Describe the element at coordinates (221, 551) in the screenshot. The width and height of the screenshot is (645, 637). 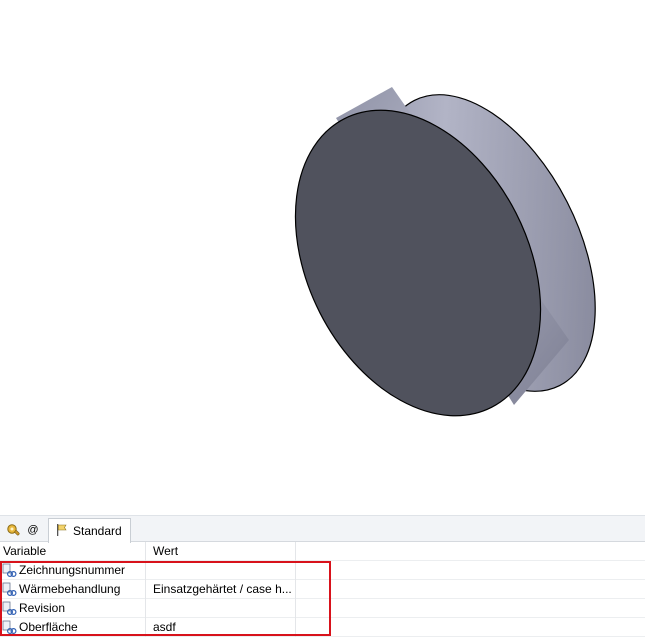
I see `column-header-value: Wert` at that location.